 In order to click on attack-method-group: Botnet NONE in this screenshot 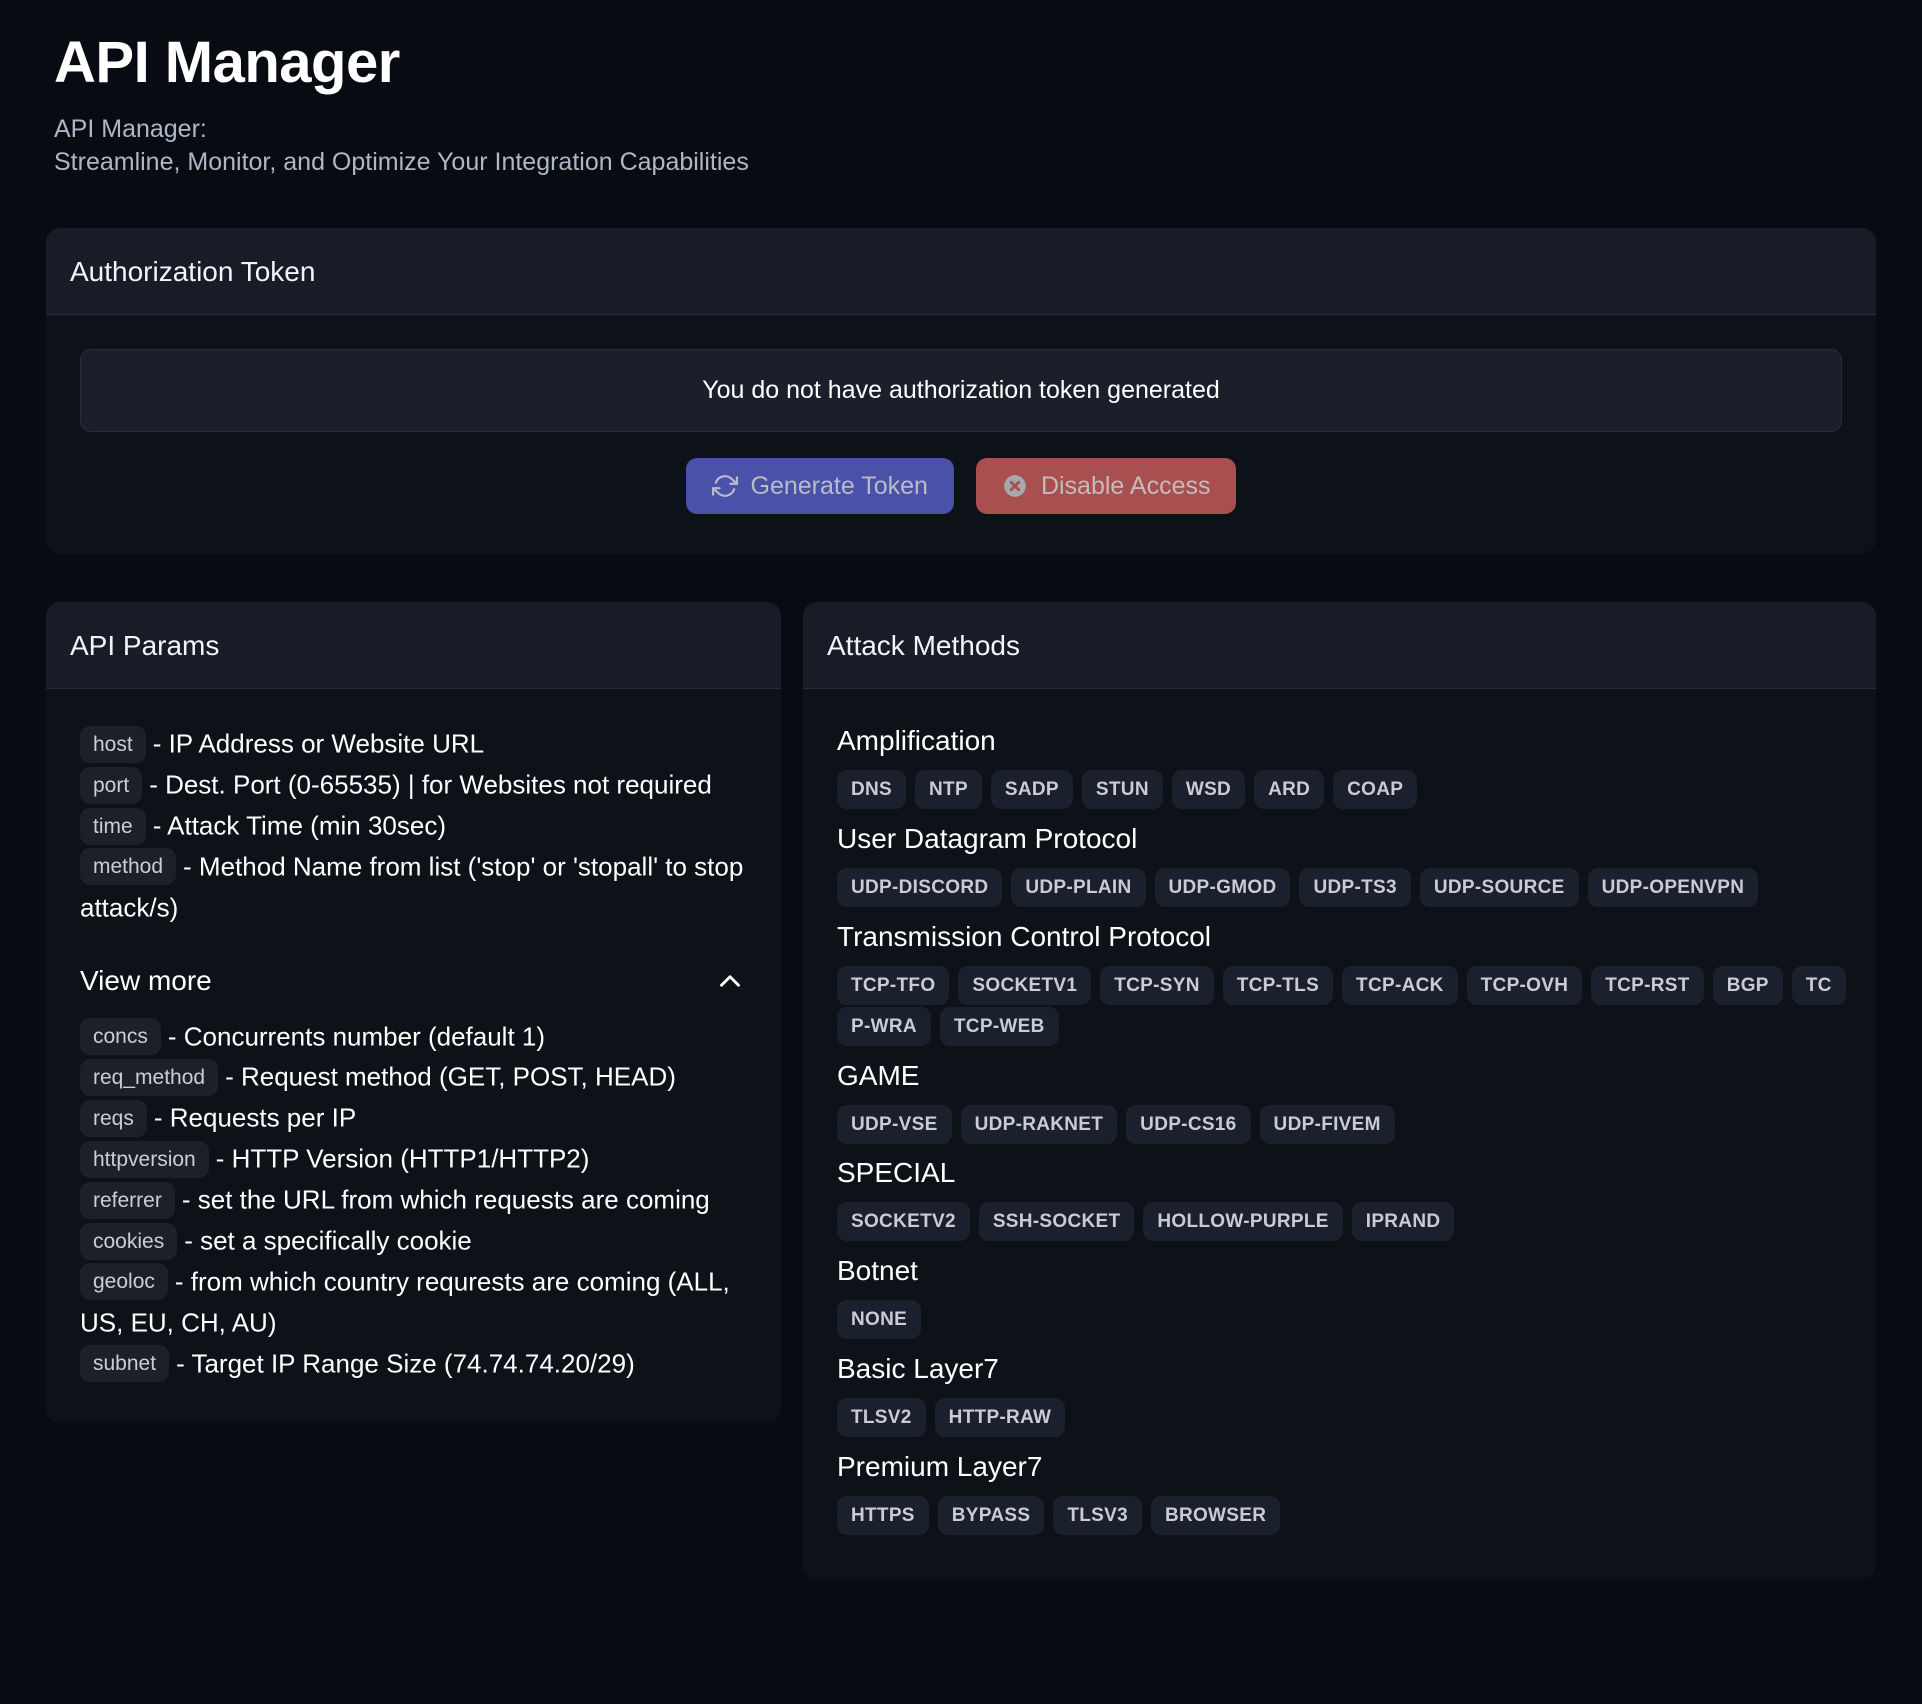, I will do `click(1339, 1297)`.